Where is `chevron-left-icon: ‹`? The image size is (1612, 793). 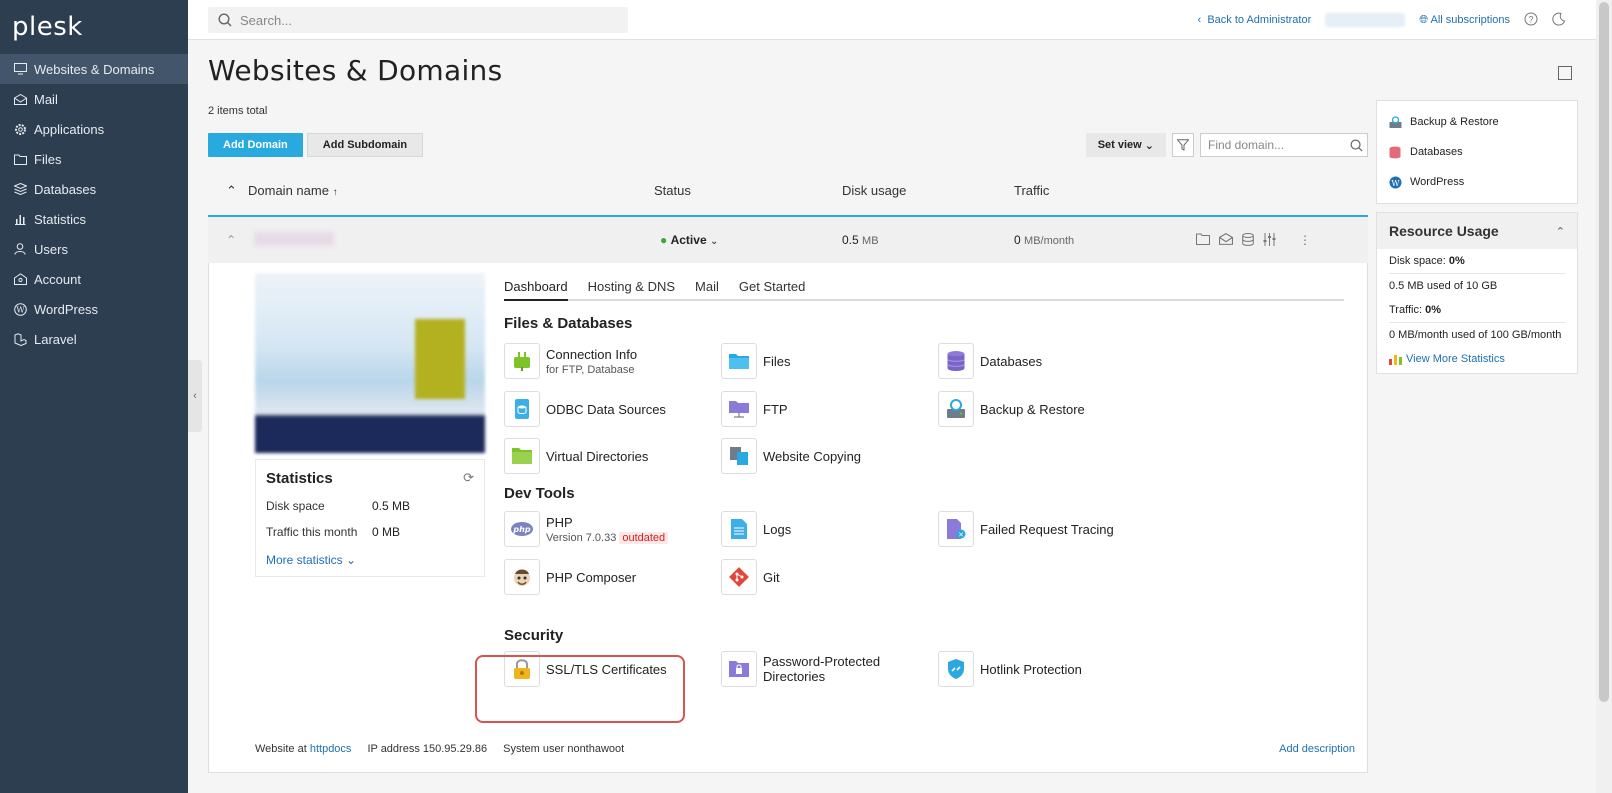 chevron-left-icon: ‹ is located at coordinates (195, 396).